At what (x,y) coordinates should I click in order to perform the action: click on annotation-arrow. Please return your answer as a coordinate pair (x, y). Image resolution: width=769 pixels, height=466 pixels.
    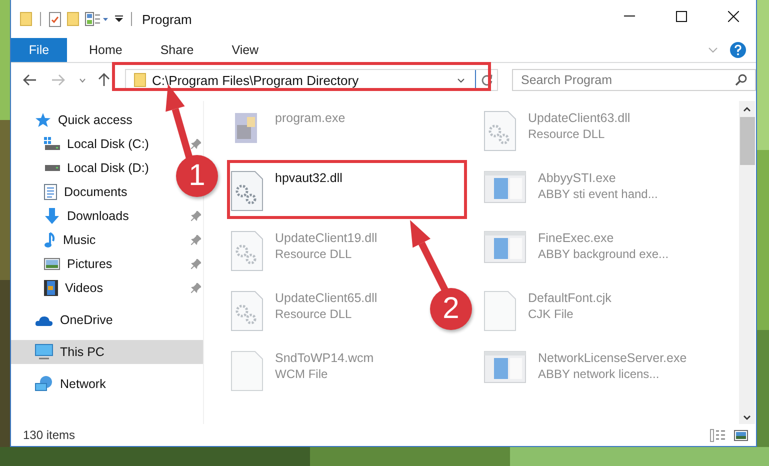
    Looking at the image, I should click on (429, 256).